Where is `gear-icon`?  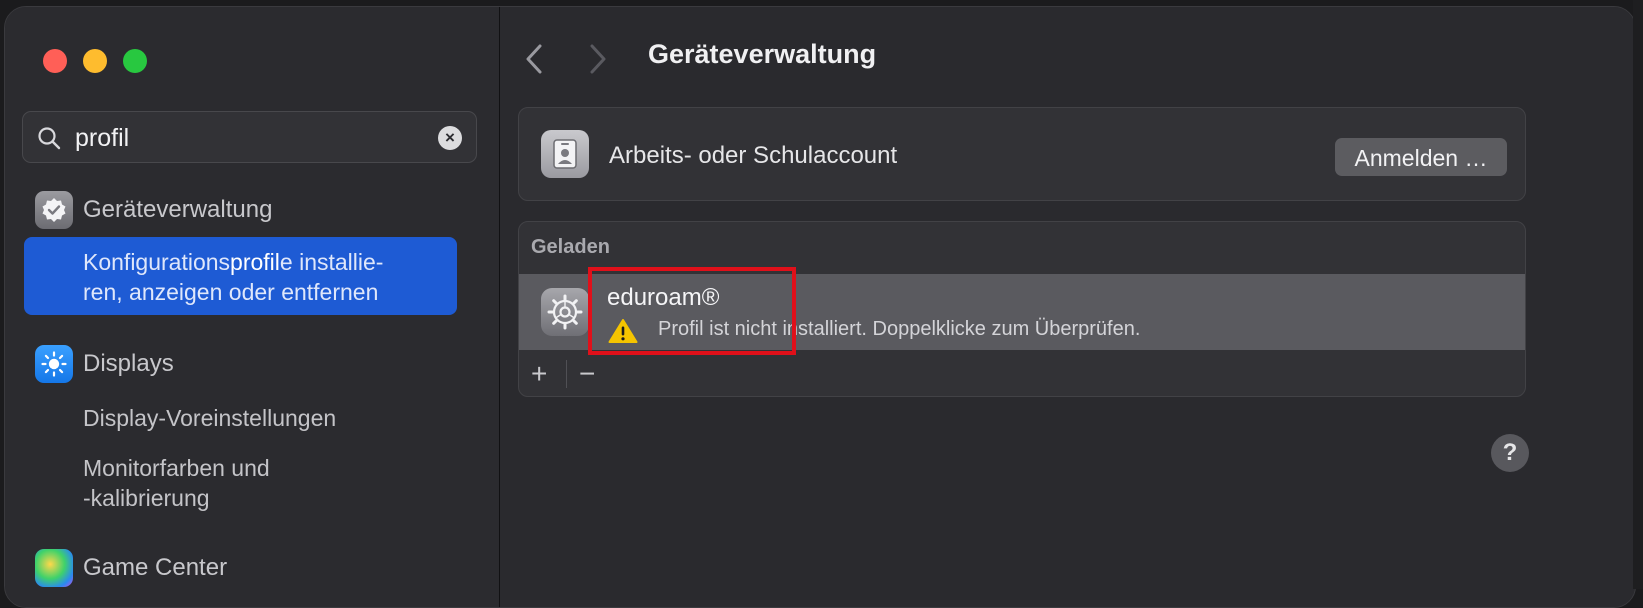
gear-icon is located at coordinates (565, 312).